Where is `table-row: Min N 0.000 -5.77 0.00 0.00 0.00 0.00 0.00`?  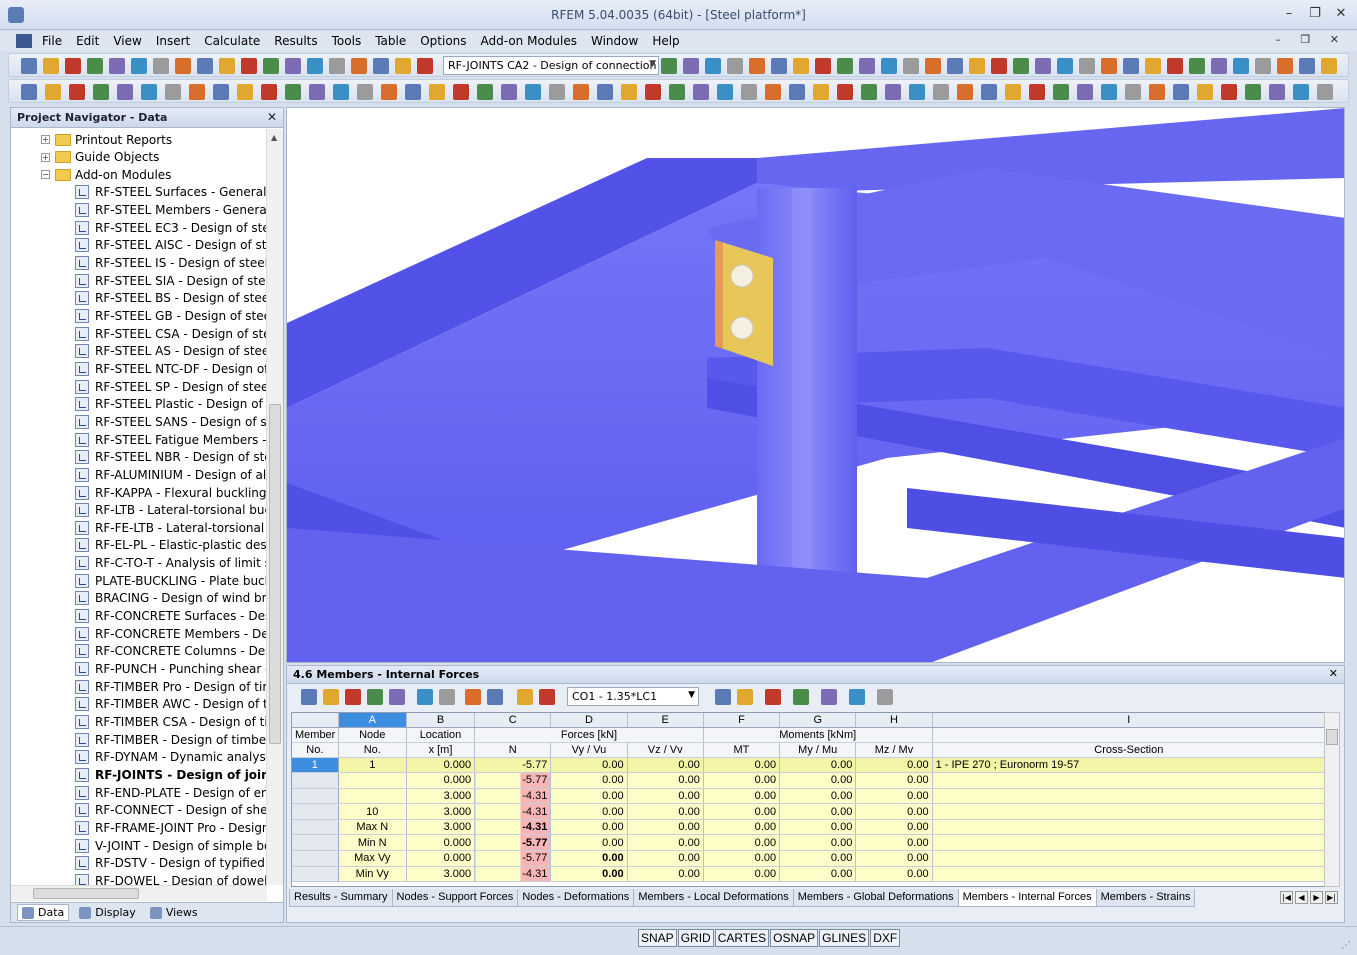
table-row: Min N 0.000 -5.77 0.00 0.00 0.00 0.00 0.00 is located at coordinates (808, 843).